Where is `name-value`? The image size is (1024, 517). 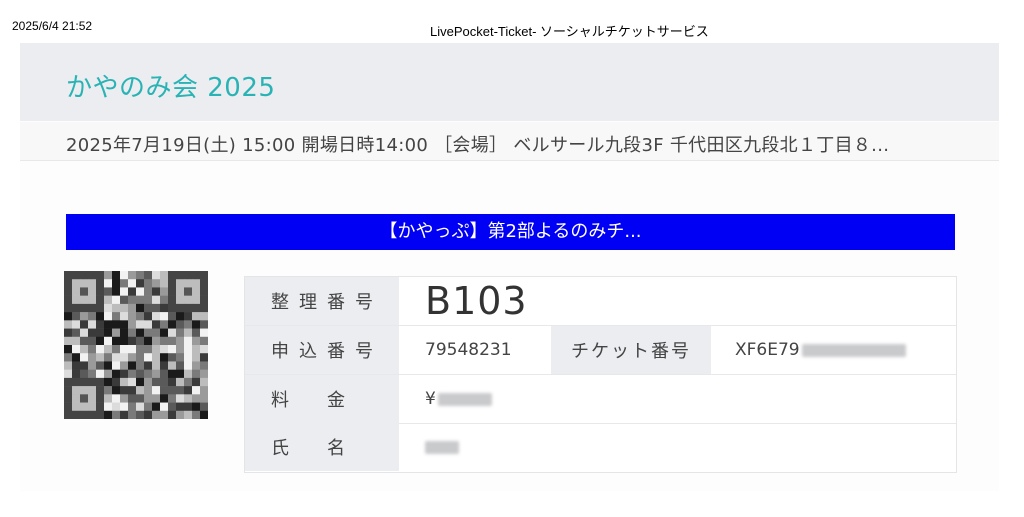 name-value is located at coordinates (442, 447).